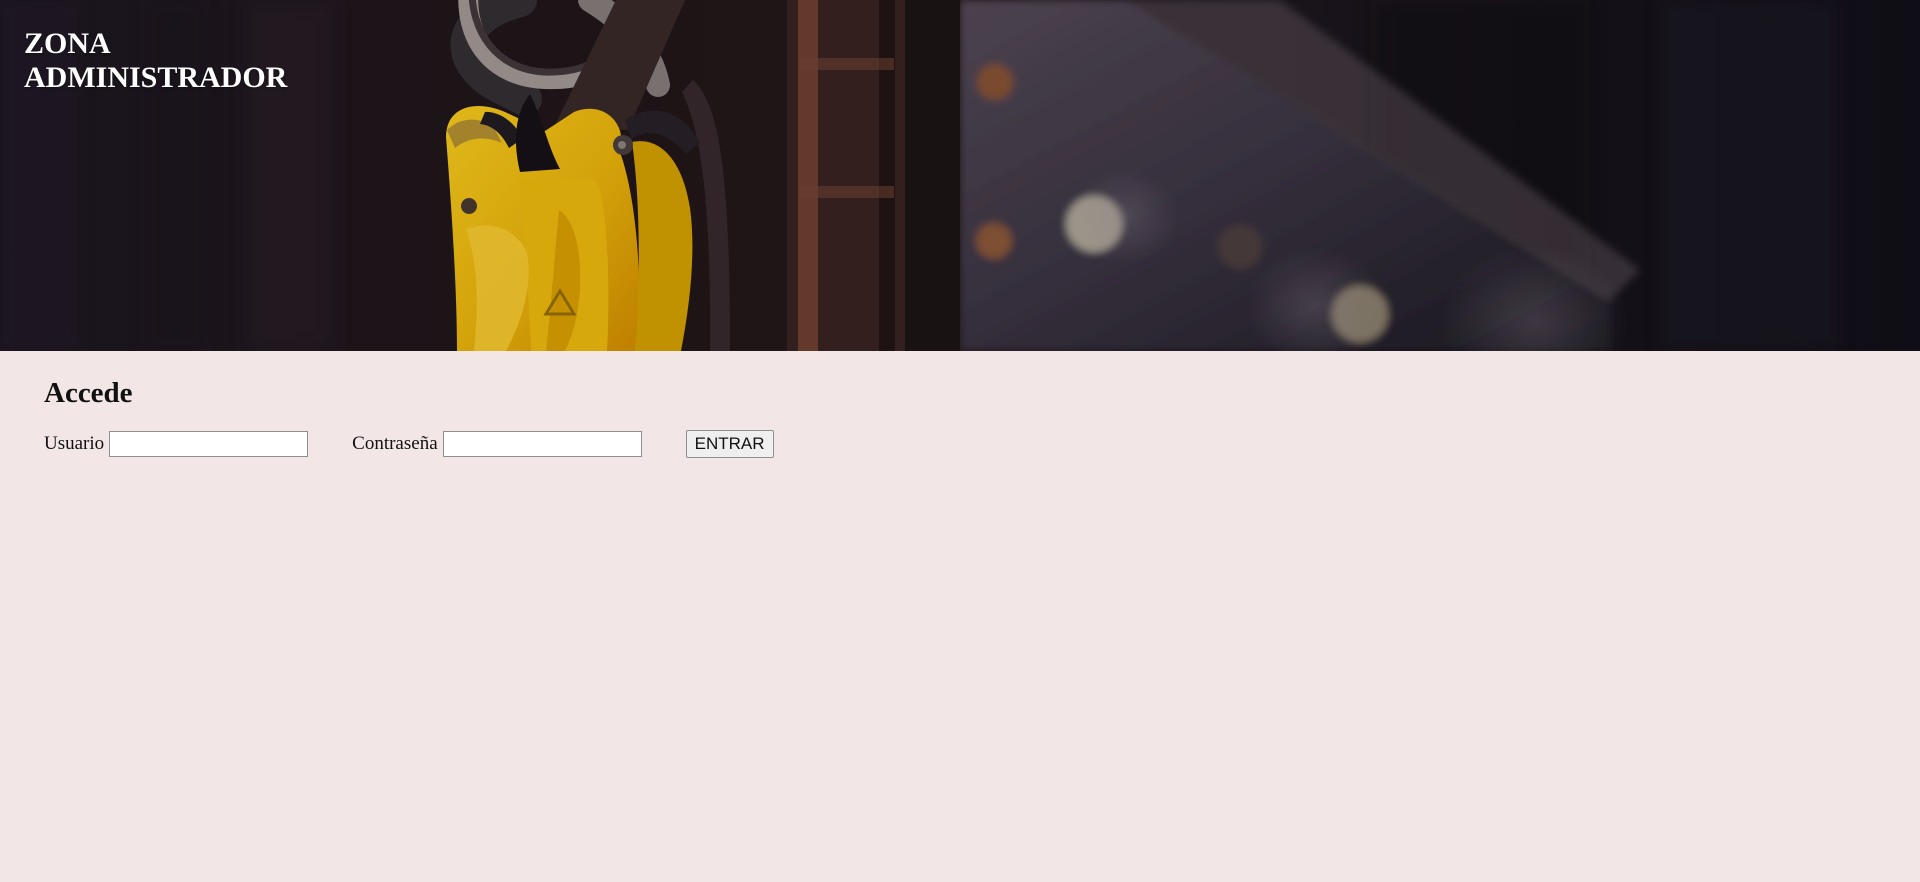  I want to click on page-title-line-1: ZONA, so click(67, 43).